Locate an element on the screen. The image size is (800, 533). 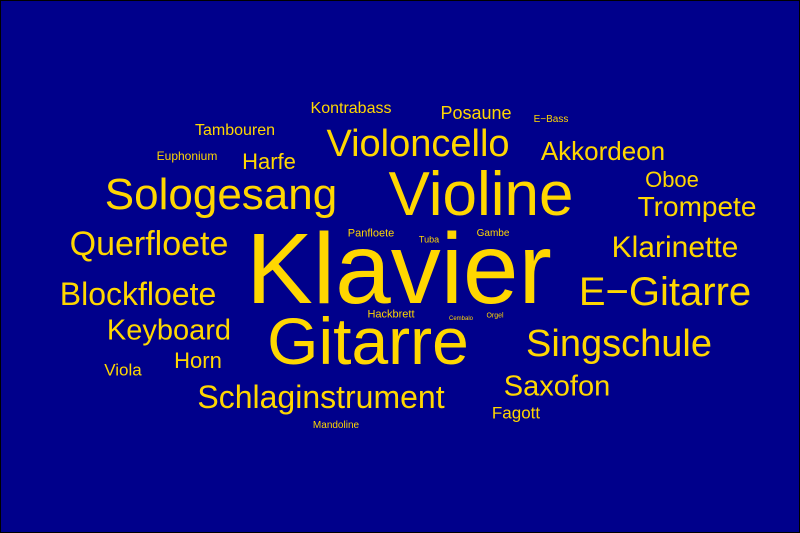
word-schlaginstrument: Schlaginstrument is located at coordinates (321, 397).